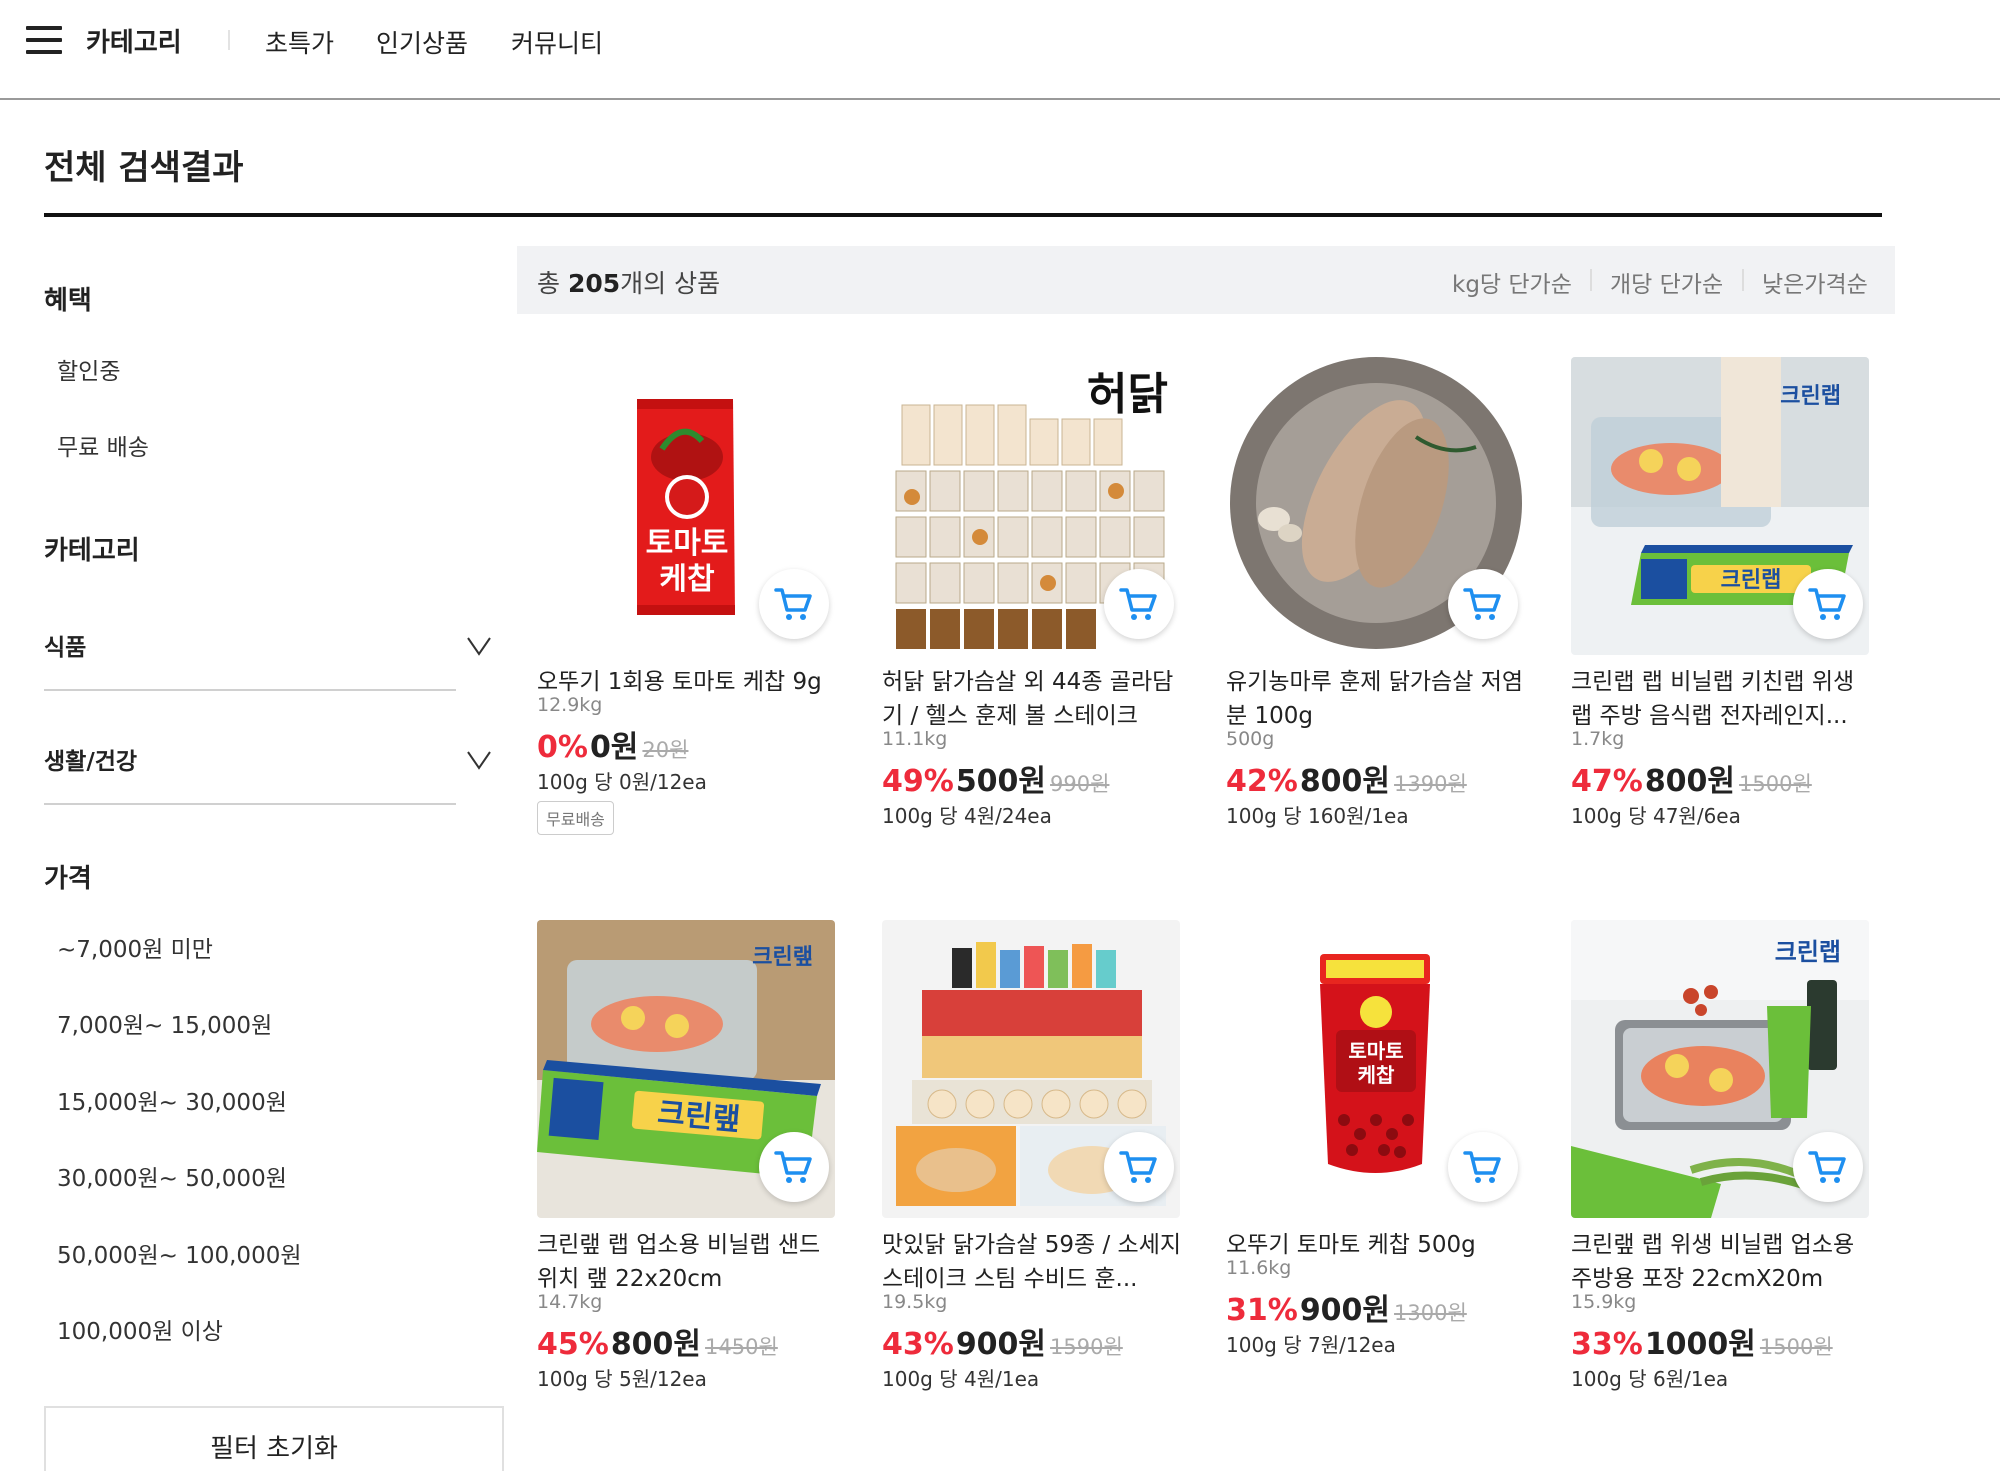 The height and width of the screenshot is (1471, 2000). What do you see at coordinates (573, 1344) in the screenshot?
I see `discount-rate: 45%` at bounding box center [573, 1344].